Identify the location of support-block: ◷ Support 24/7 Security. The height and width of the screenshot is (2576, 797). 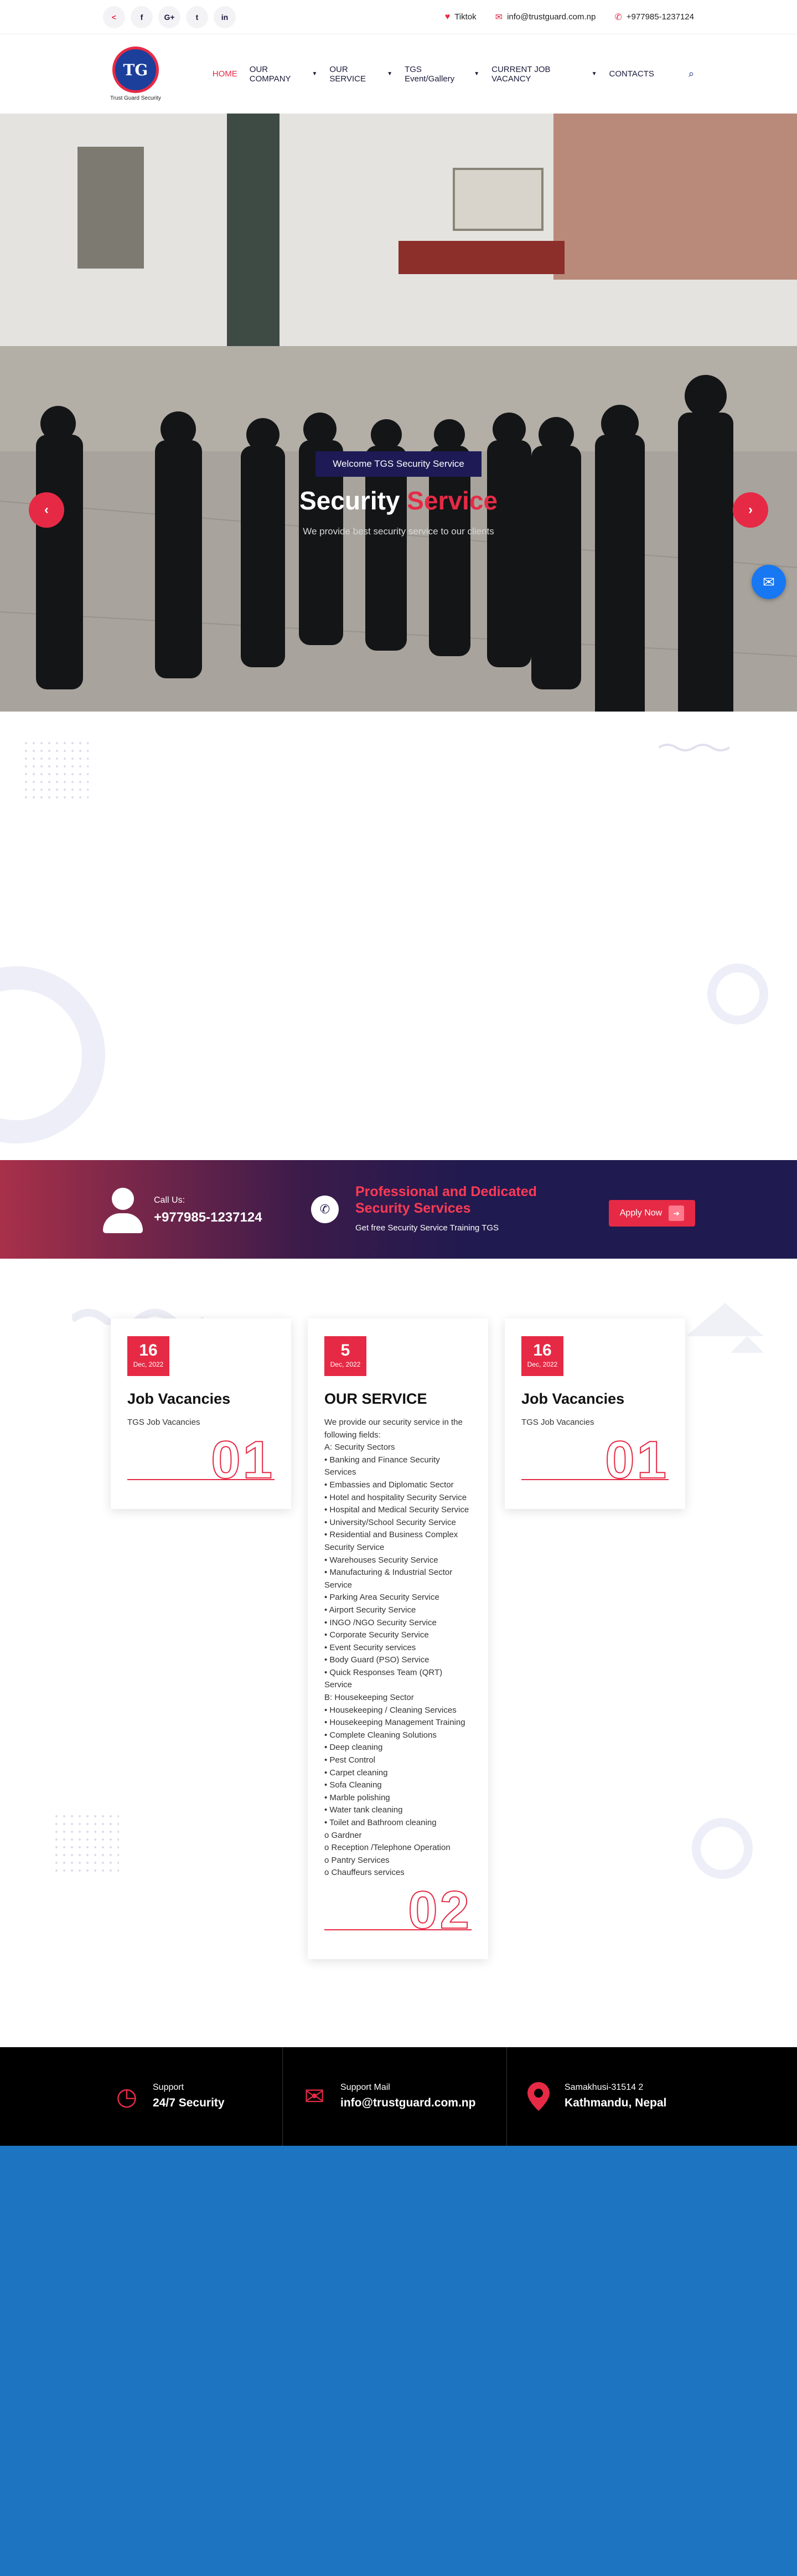
(193, 2096).